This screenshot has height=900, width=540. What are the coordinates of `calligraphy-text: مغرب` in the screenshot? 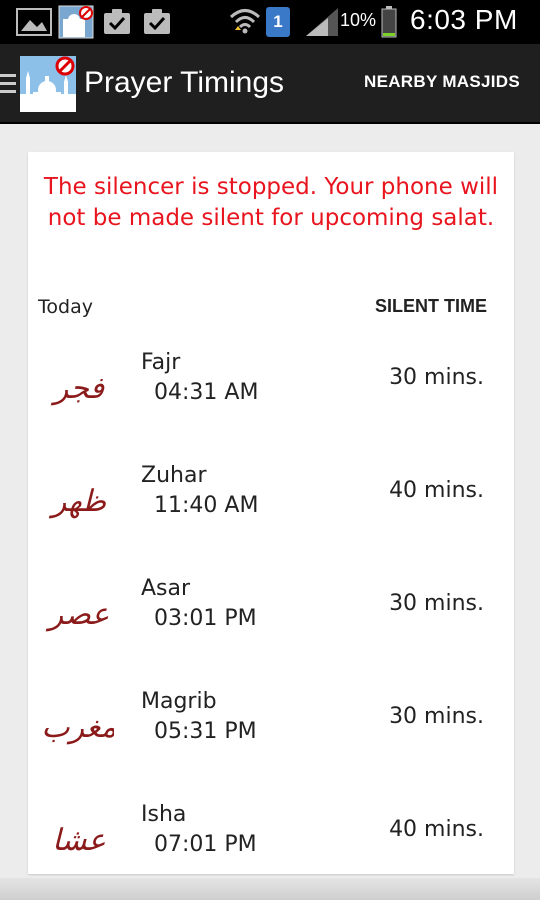 It's located at (79, 727).